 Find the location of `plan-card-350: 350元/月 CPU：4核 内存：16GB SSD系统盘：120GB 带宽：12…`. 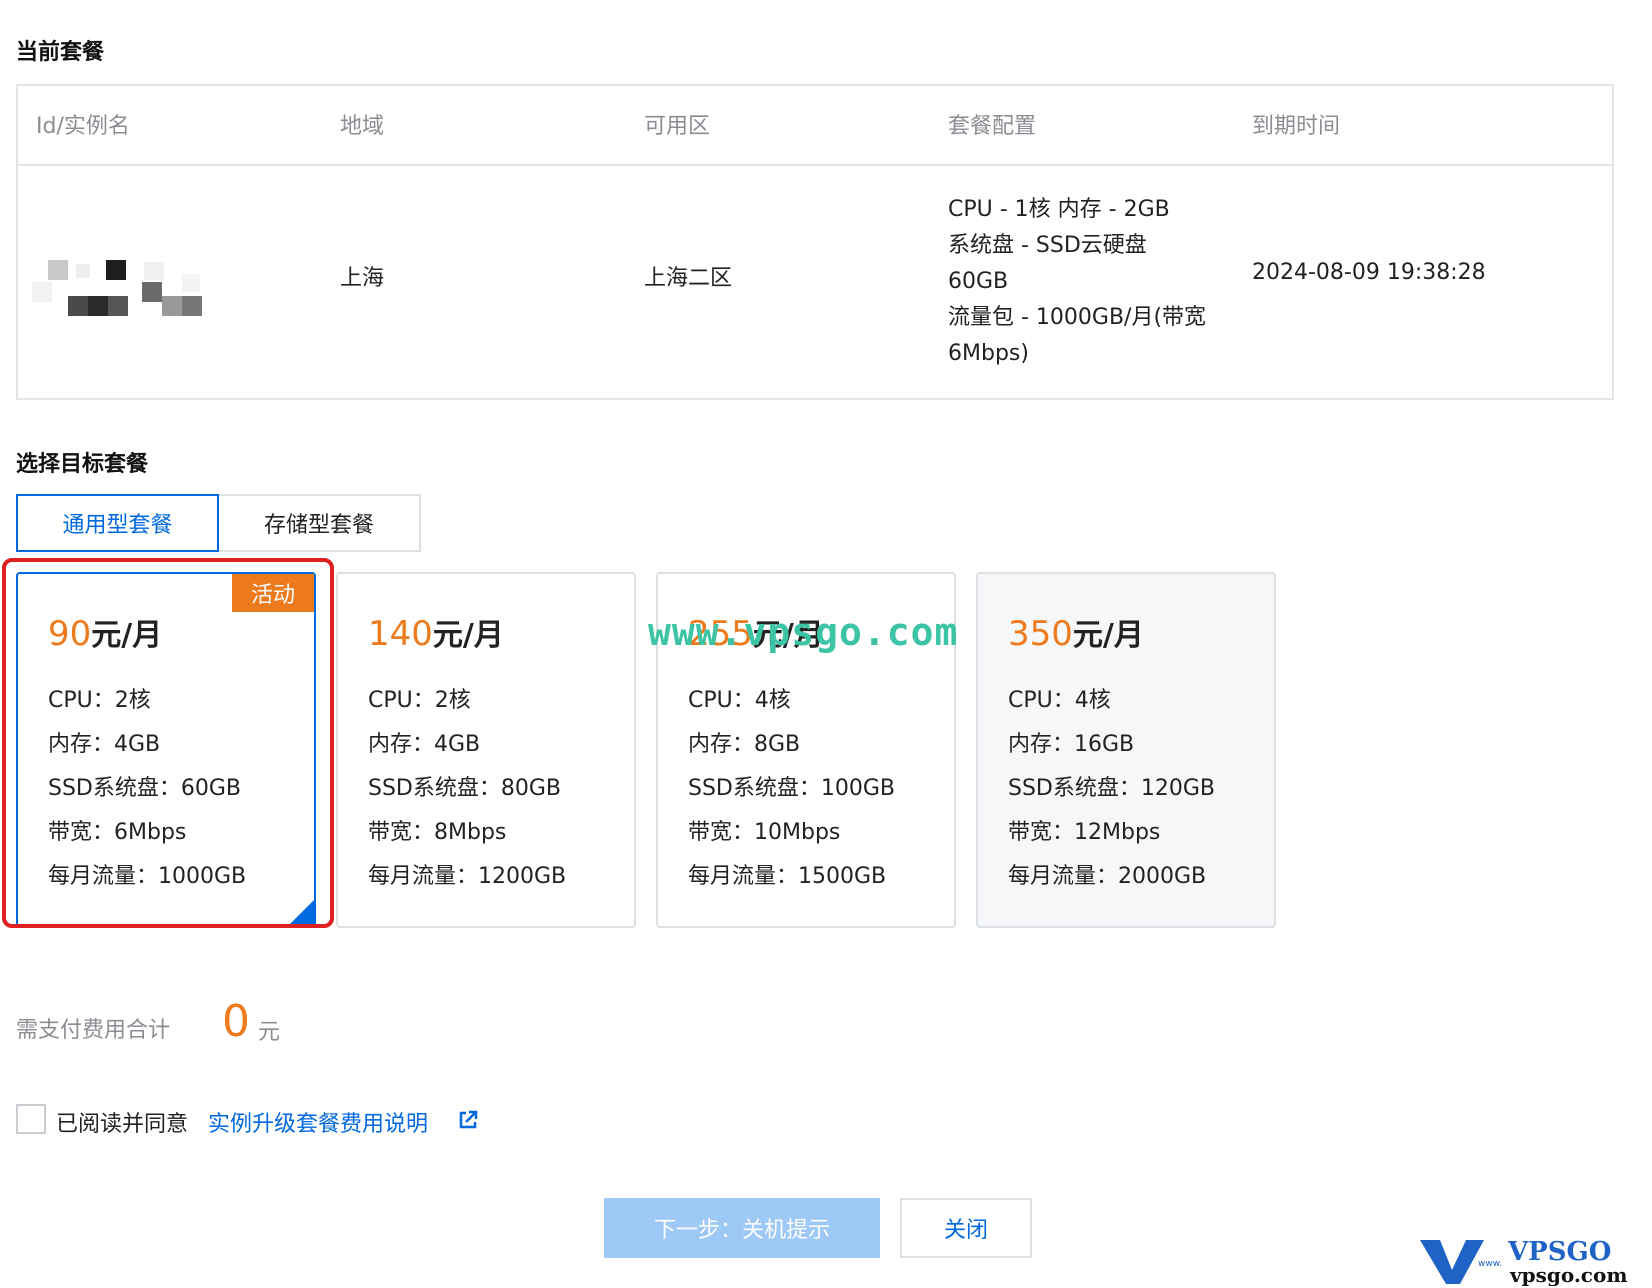

plan-card-350: 350元/月 CPU：4核 内存：16GB SSD系统盘：120GB 带宽：12… is located at coordinates (1126, 750).